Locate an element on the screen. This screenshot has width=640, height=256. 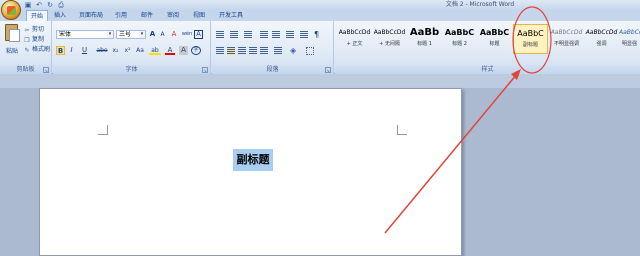
character-shading-button: A is located at coordinates (183, 50).